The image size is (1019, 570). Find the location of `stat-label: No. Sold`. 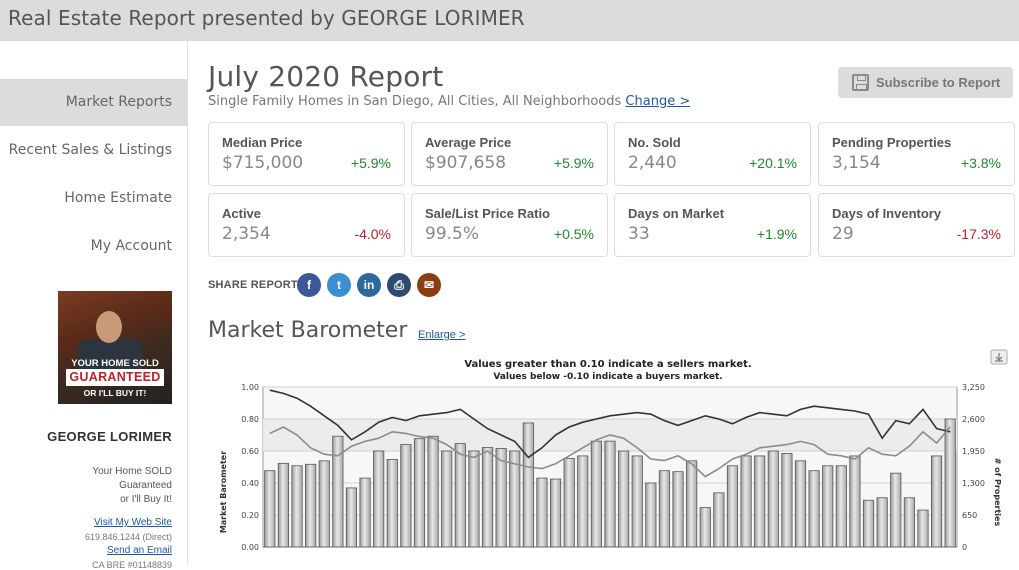

stat-label: No. Sold is located at coordinates (654, 142).